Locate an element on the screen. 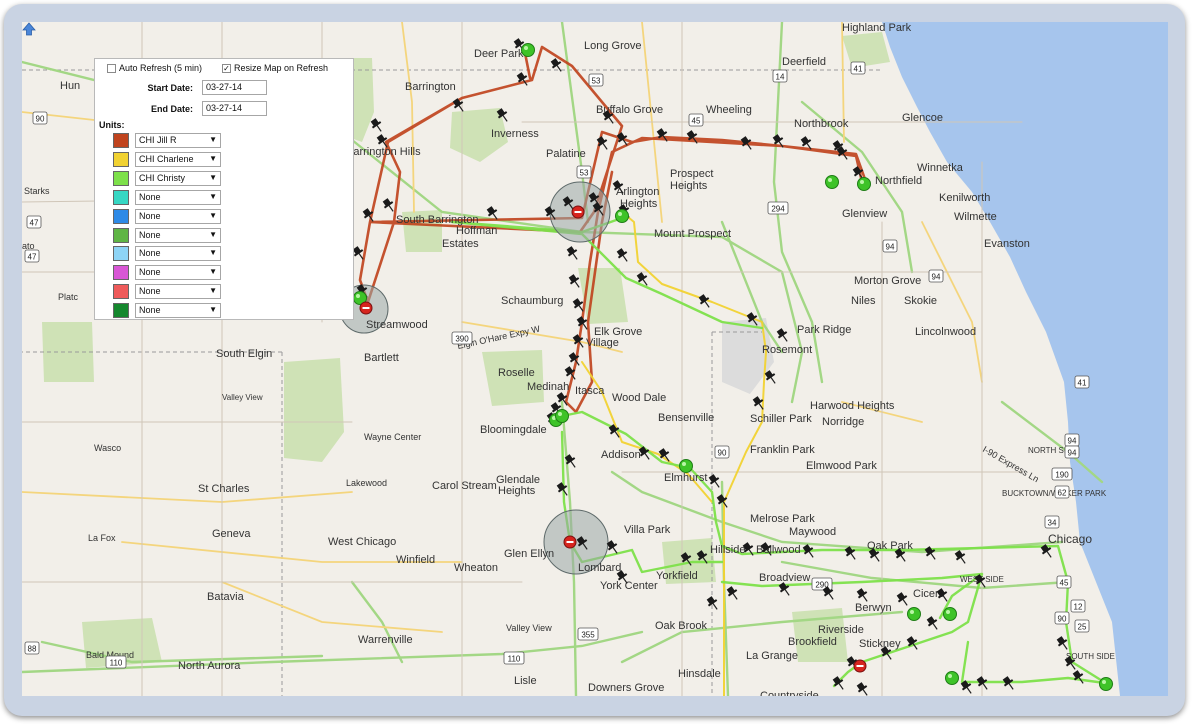 This screenshot has height=724, width=1193. svg-text: 47 is located at coordinates (32, 257).